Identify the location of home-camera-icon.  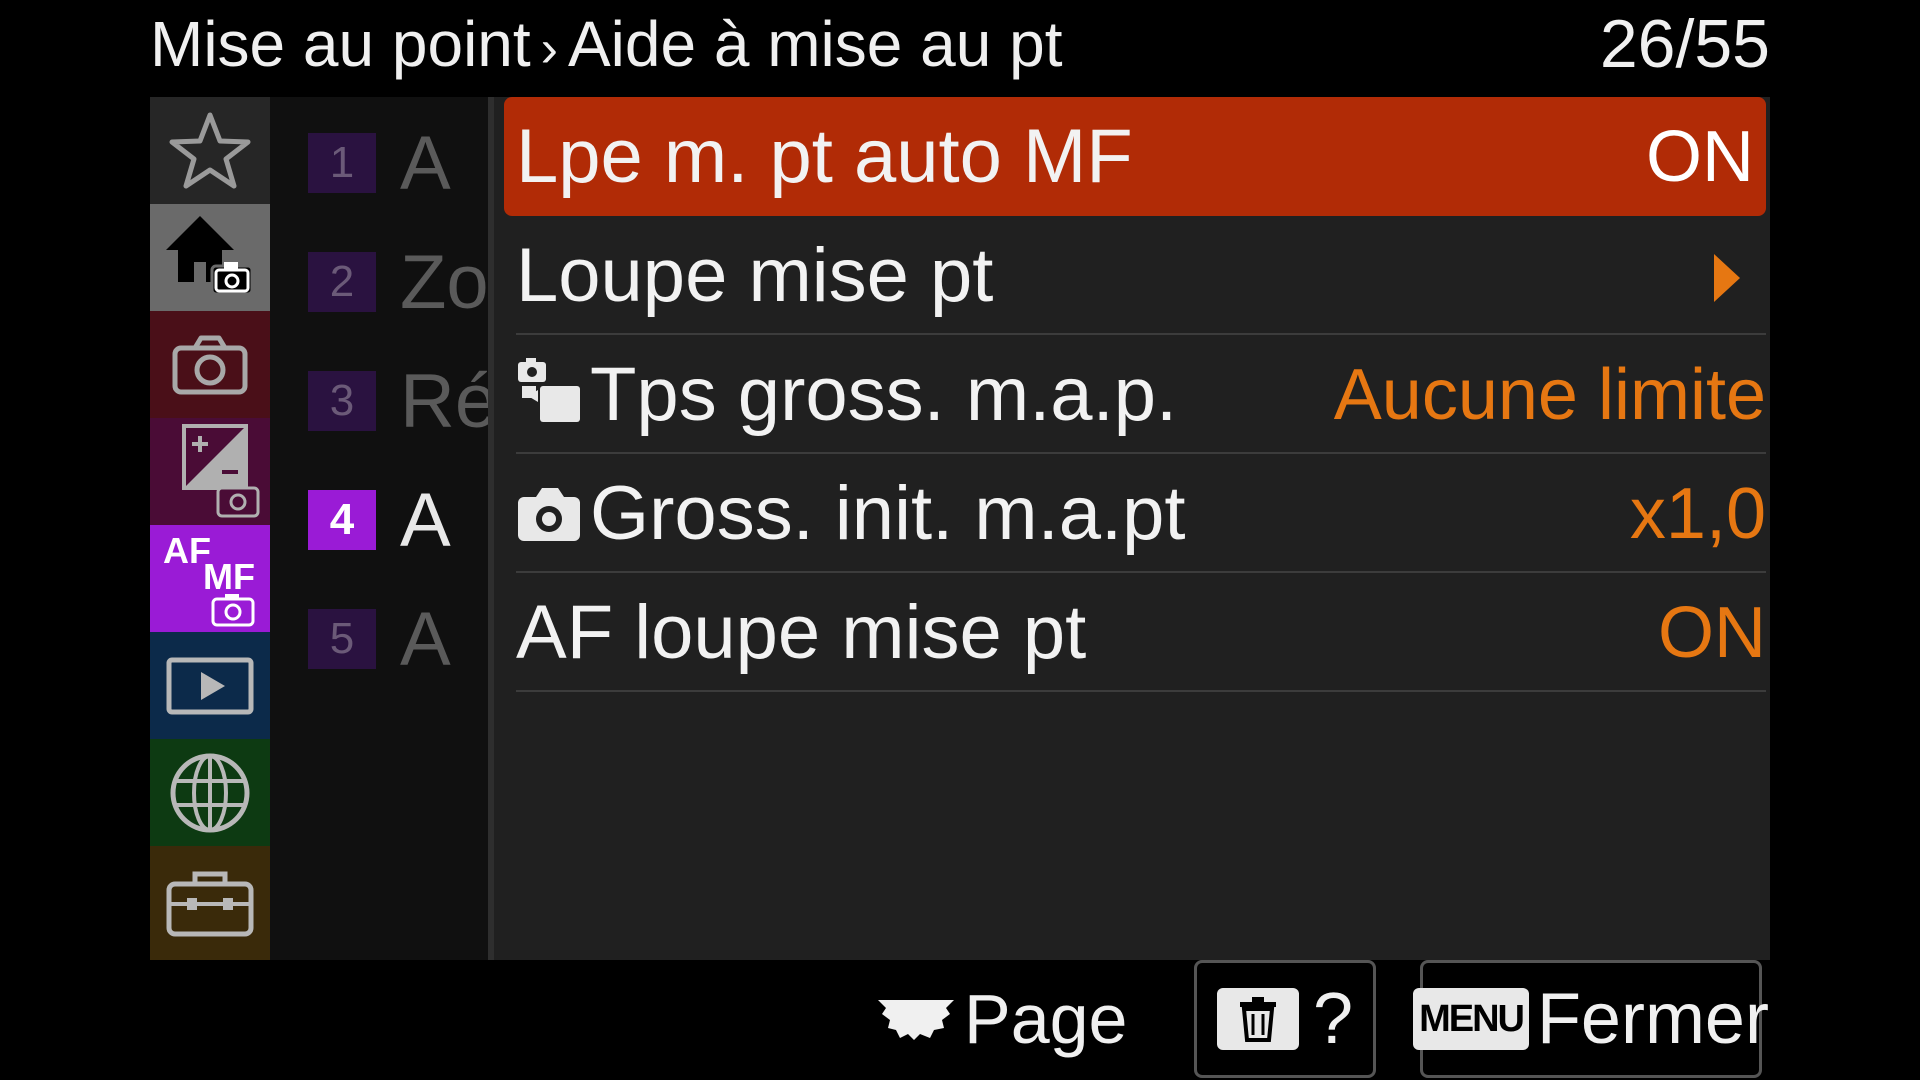
(210, 255).